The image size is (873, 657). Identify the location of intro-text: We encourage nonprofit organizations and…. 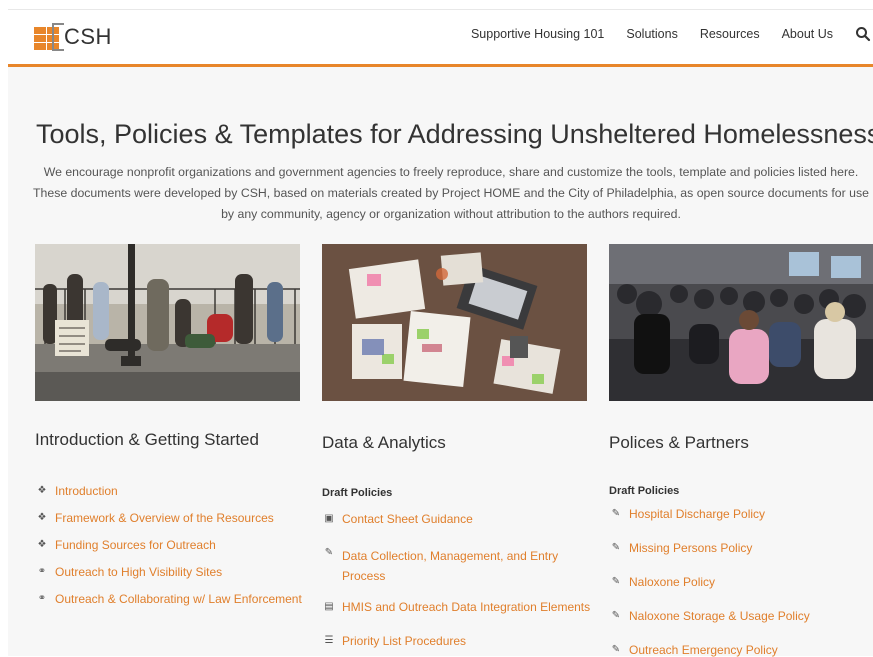
(451, 193).